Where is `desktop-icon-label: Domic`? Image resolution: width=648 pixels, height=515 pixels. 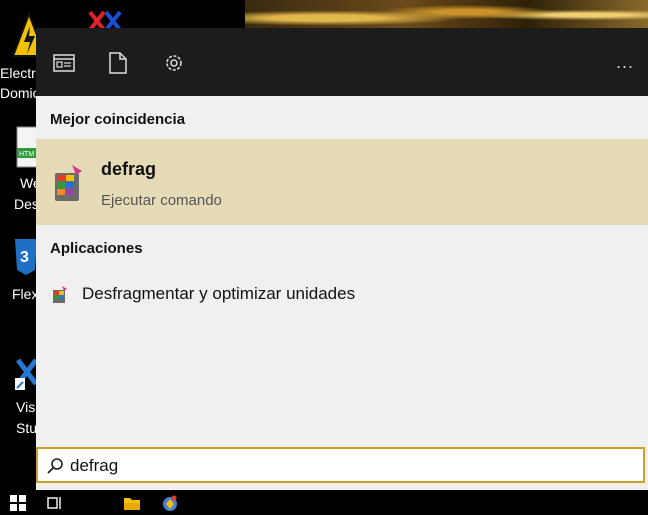
desktop-icon-label: Domic is located at coordinates (20, 93).